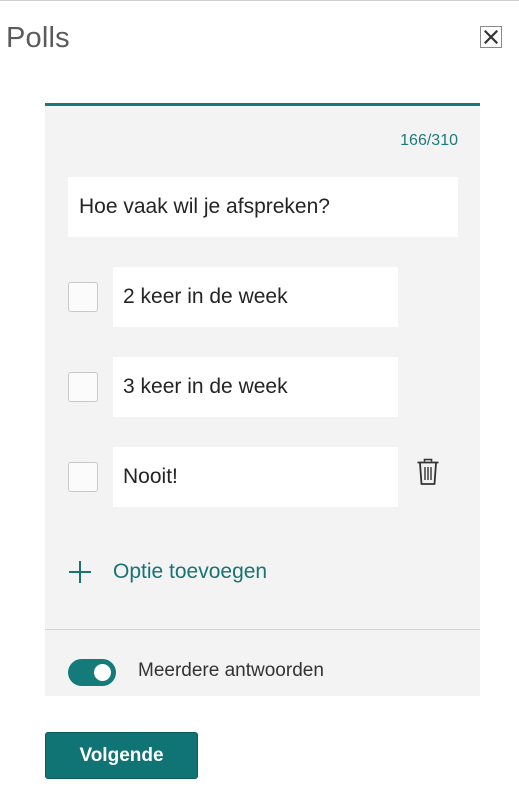 This screenshot has height=792, width=519. Describe the element at coordinates (83, 297) in the screenshot. I see `option-1-checkbox` at that location.